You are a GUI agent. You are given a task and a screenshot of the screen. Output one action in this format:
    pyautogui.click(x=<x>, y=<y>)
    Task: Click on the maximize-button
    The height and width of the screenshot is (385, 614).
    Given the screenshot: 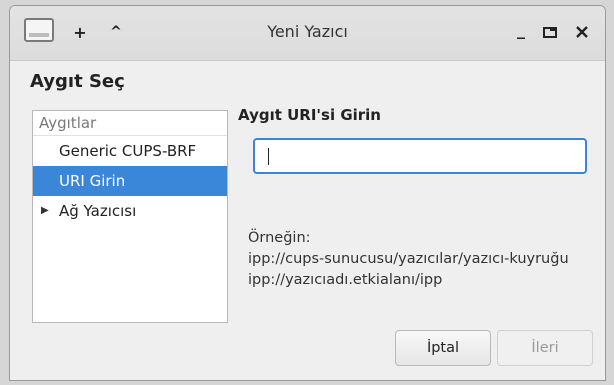 What is the action you would take?
    pyautogui.click(x=550, y=32)
    